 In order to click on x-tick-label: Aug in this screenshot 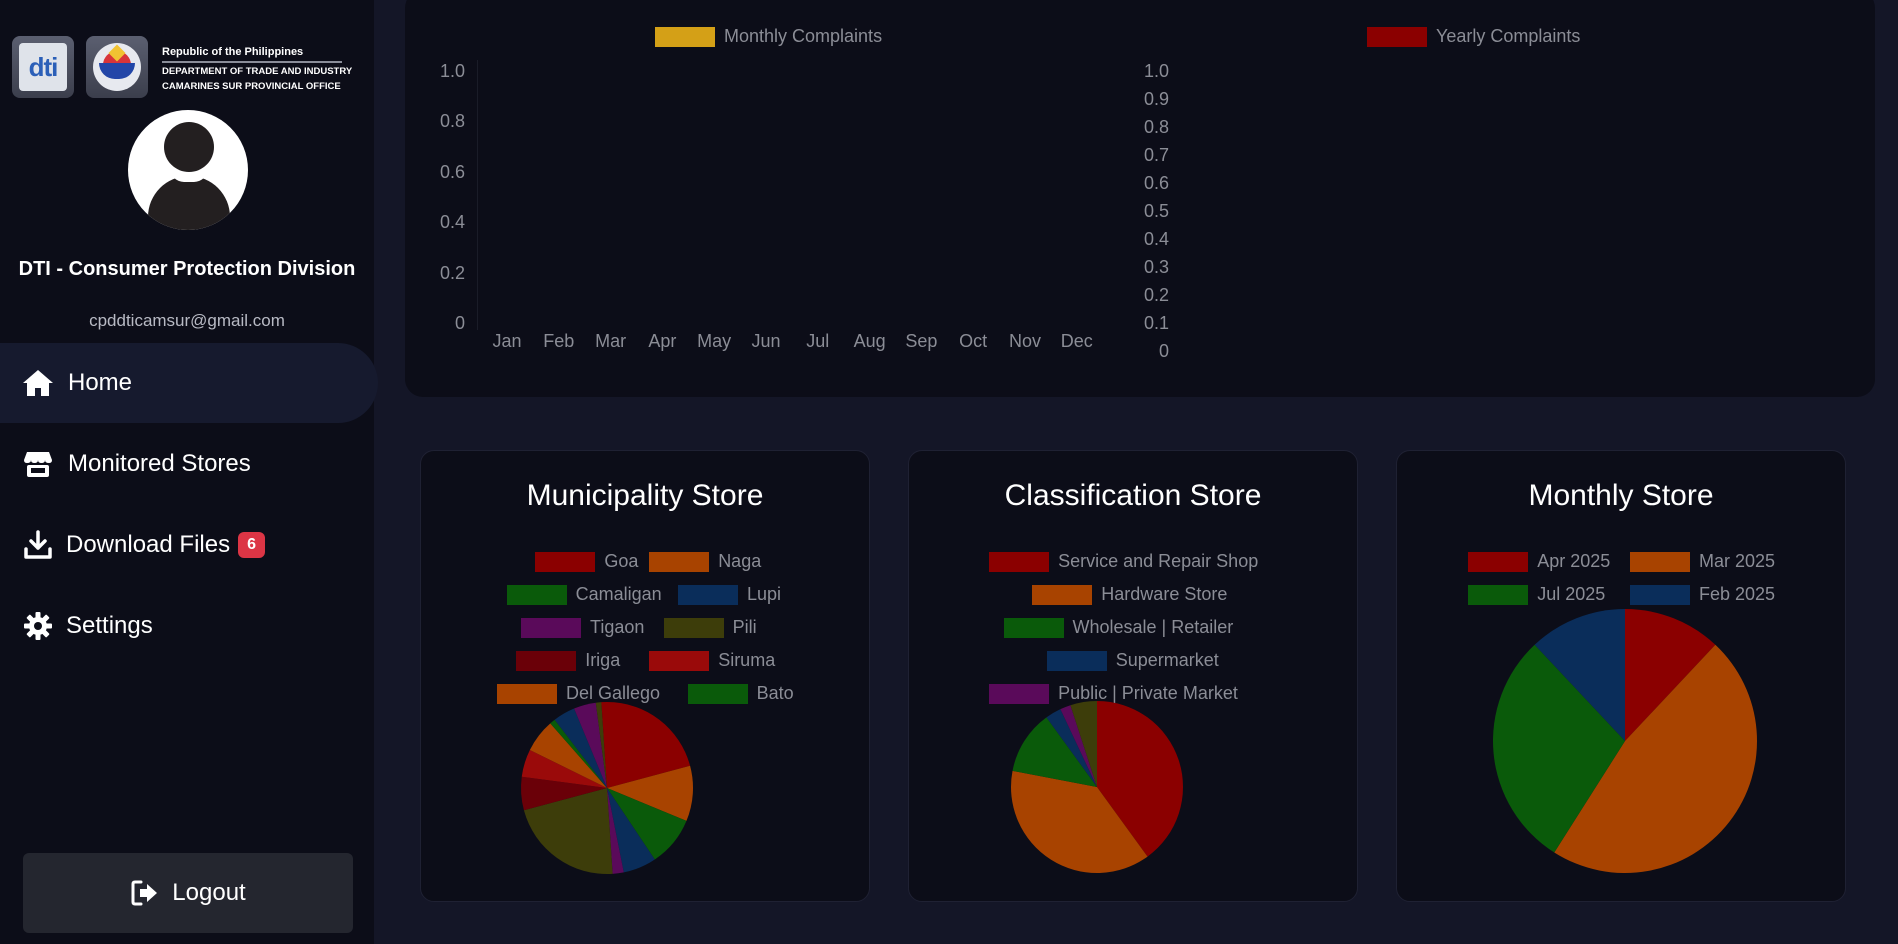, I will do `click(869, 341)`.